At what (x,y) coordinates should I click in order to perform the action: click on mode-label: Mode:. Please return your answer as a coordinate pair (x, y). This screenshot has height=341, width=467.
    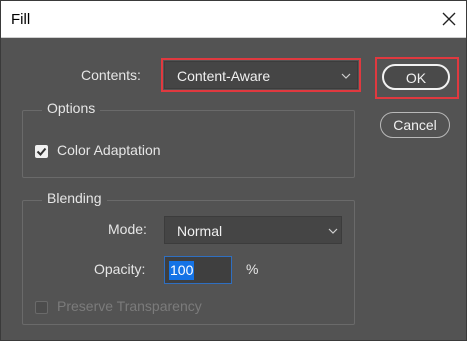
    Looking at the image, I should click on (127, 229).